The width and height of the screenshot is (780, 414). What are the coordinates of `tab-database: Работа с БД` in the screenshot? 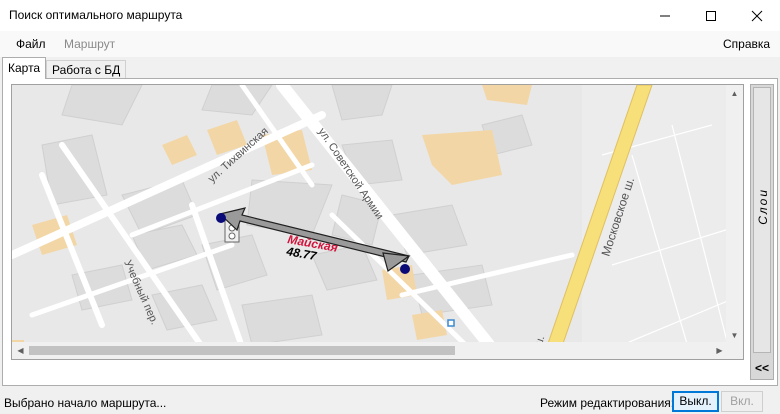 It's located at (86, 69).